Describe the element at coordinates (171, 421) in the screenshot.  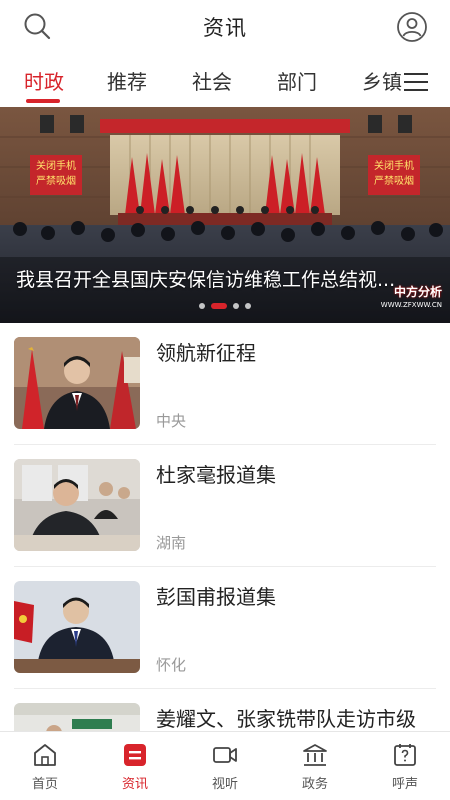
I see `news-source: 中央` at that location.